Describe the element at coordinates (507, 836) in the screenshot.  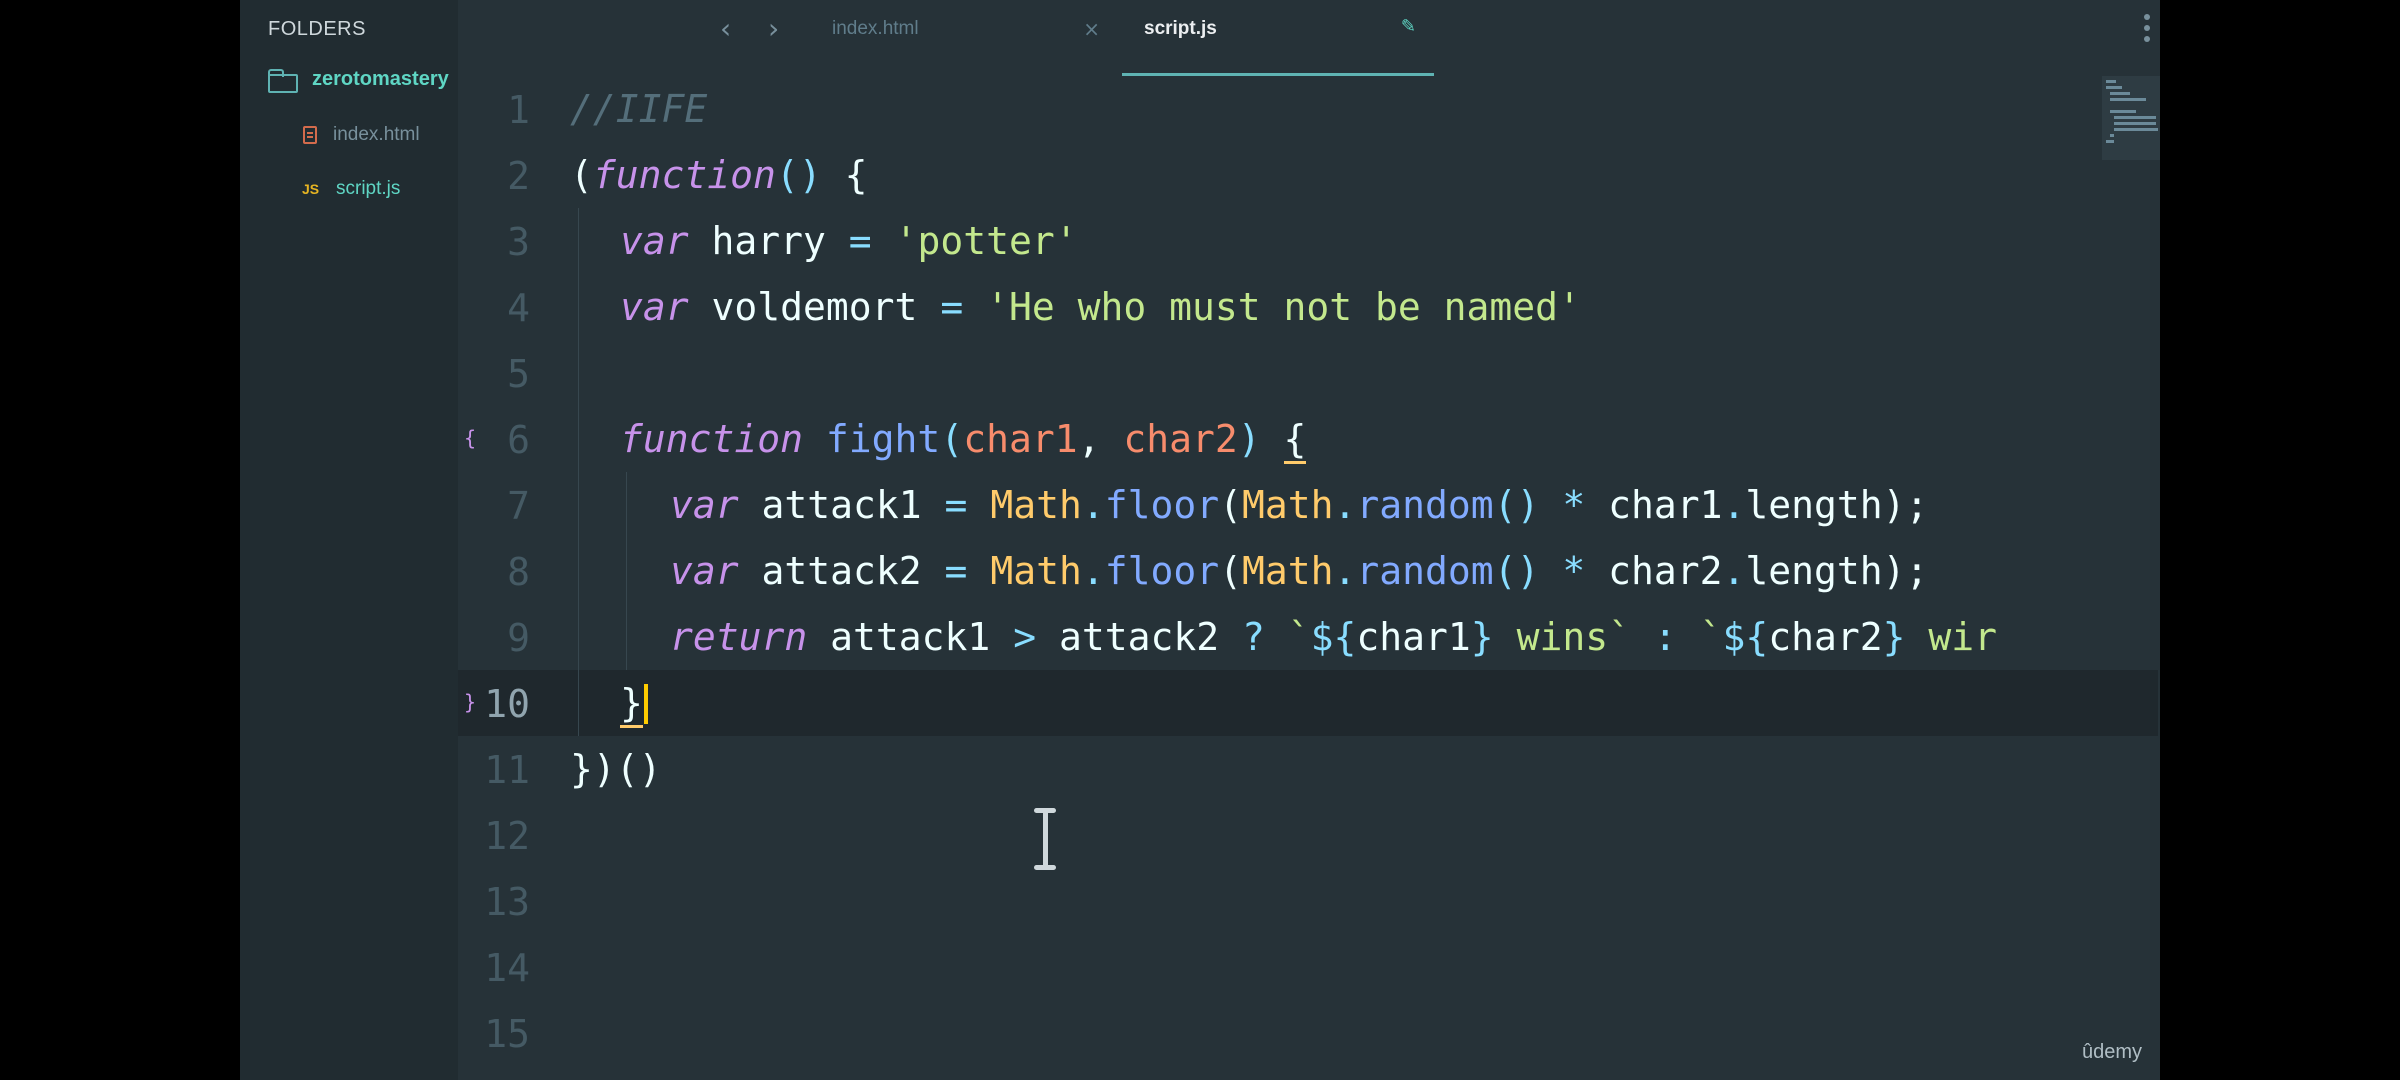
I see `line-number: 12` at that location.